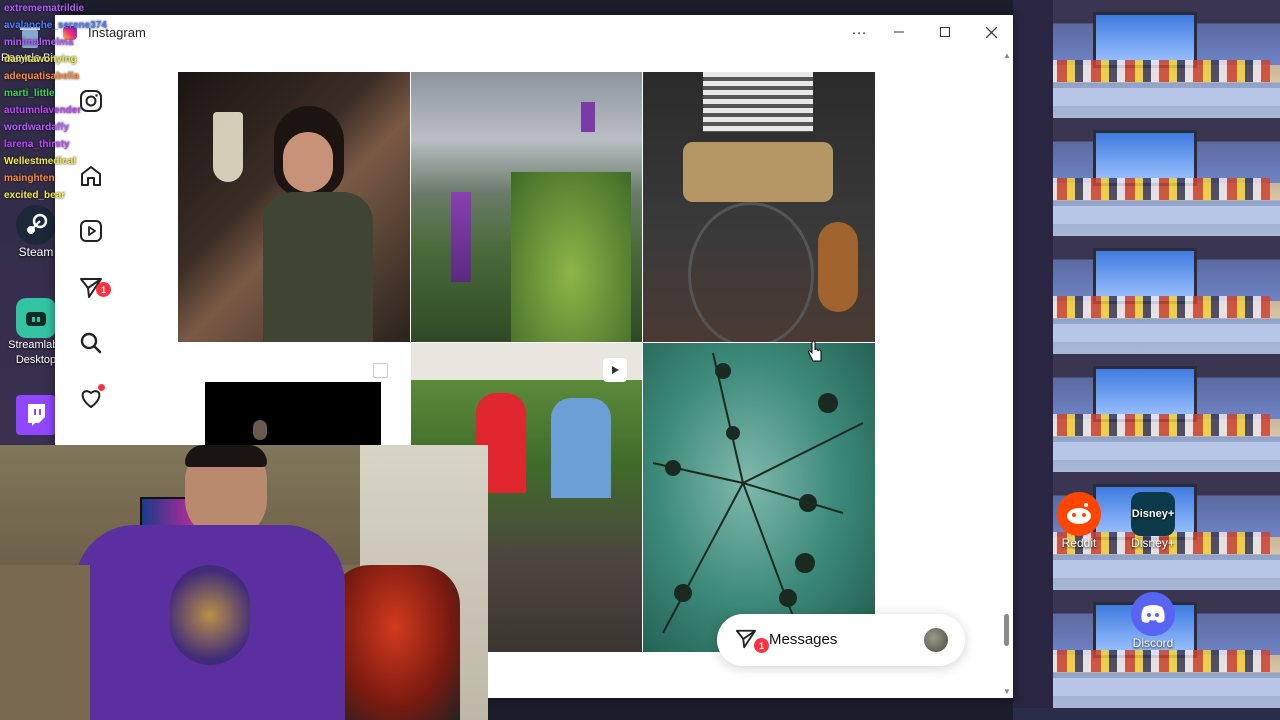  What do you see at coordinates (29, 178) in the screenshot?
I see `chat-username: mainghten` at bounding box center [29, 178].